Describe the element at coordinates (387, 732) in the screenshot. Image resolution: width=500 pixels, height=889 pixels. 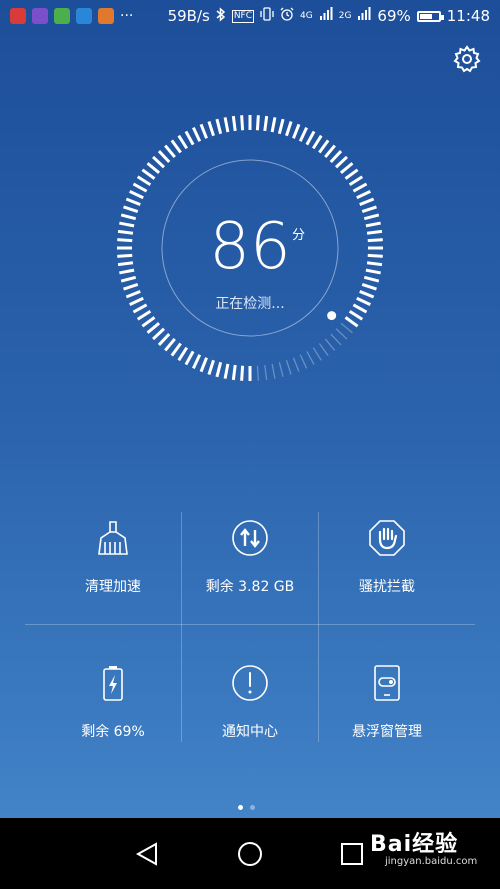
I see `tile-label: 悬浮窗管理` at that location.